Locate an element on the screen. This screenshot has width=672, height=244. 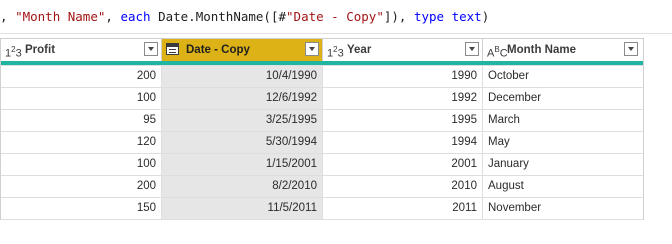
cell-month-name: October is located at coordinates (562, 76).